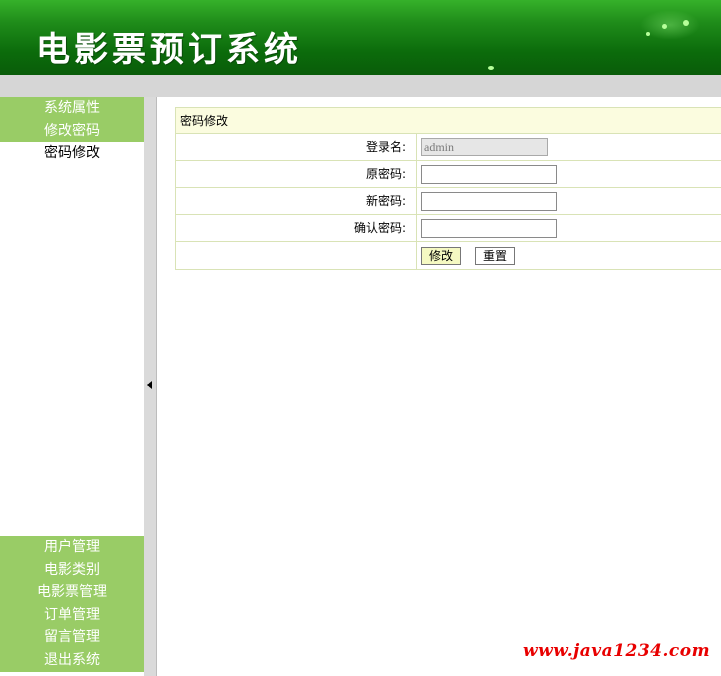 Image resolution: width=721 pixels, height=676 pixels. What do you see at coordinates (569, 147) in the screenshot?
I see `username-field-cell: admin` at bounding box center [569, 147].